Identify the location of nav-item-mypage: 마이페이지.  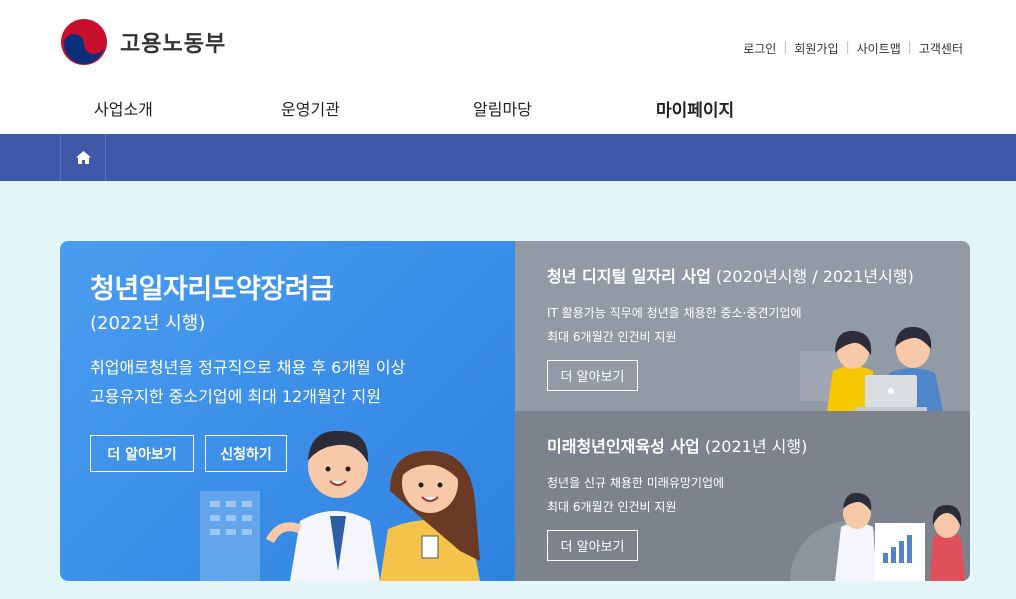
(695, 108).